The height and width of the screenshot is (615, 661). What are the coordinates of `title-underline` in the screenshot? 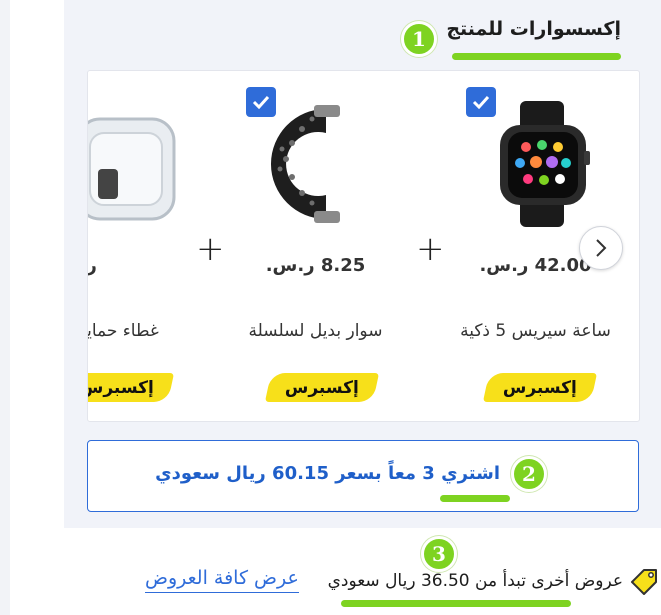 It's located at (536, 56).